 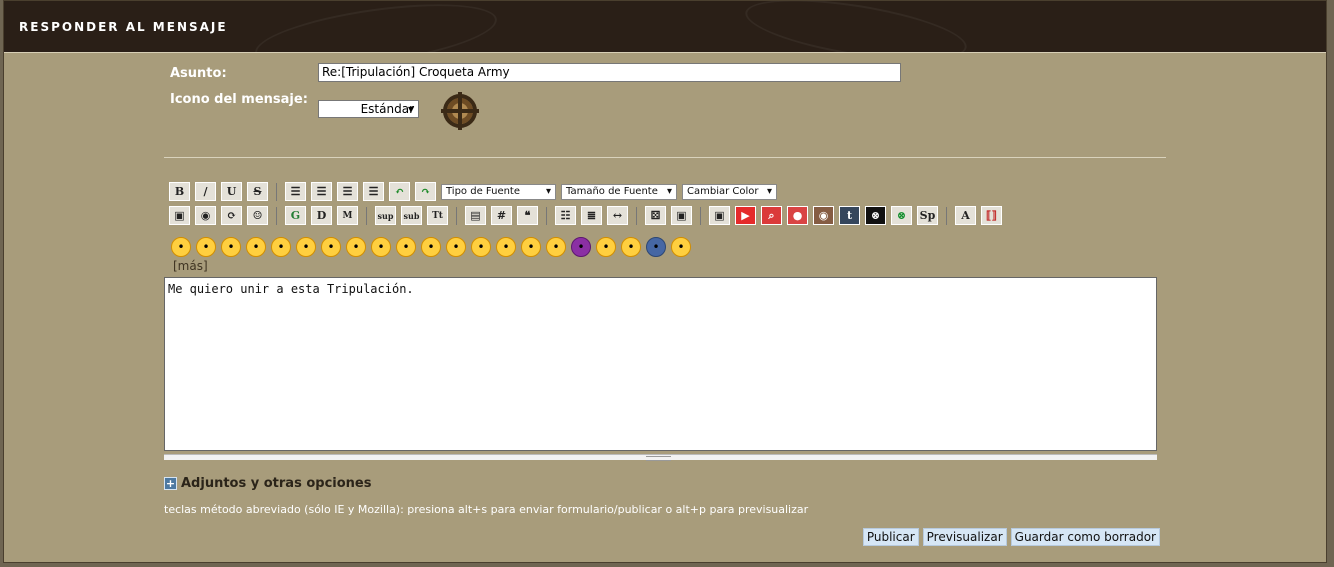 What do you see at coordinates (665, 157) in the screenshot?
I see `section-divider` at bounding box center [665, 157].